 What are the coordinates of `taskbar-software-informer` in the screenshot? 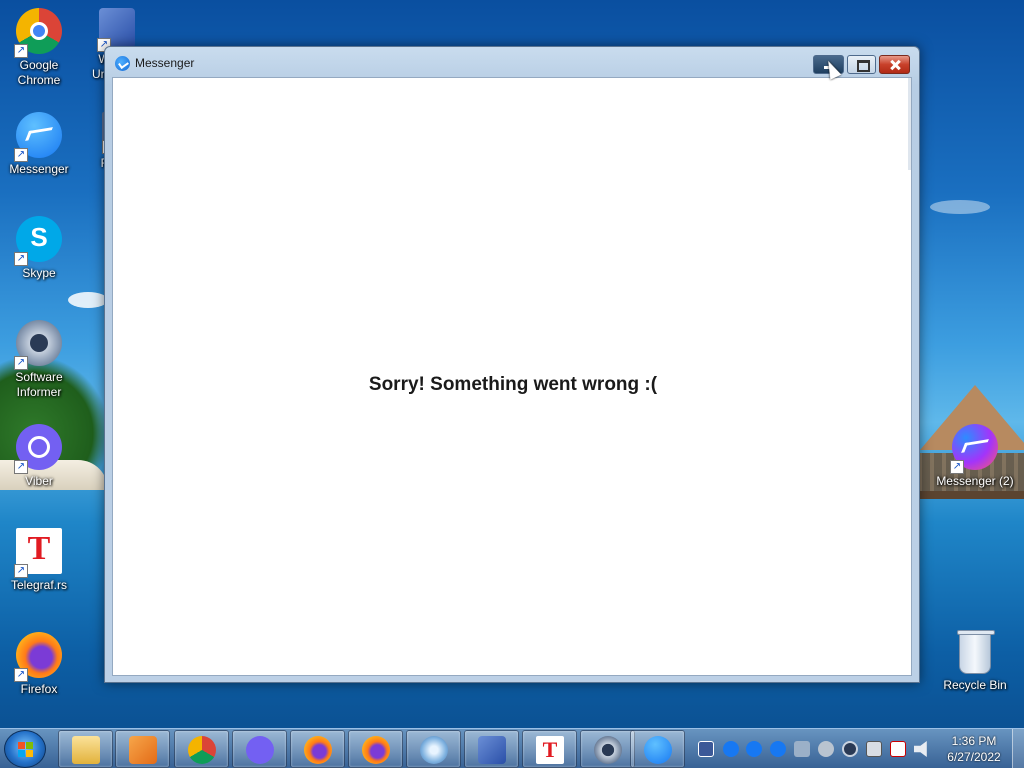 It's located at (607, 749).